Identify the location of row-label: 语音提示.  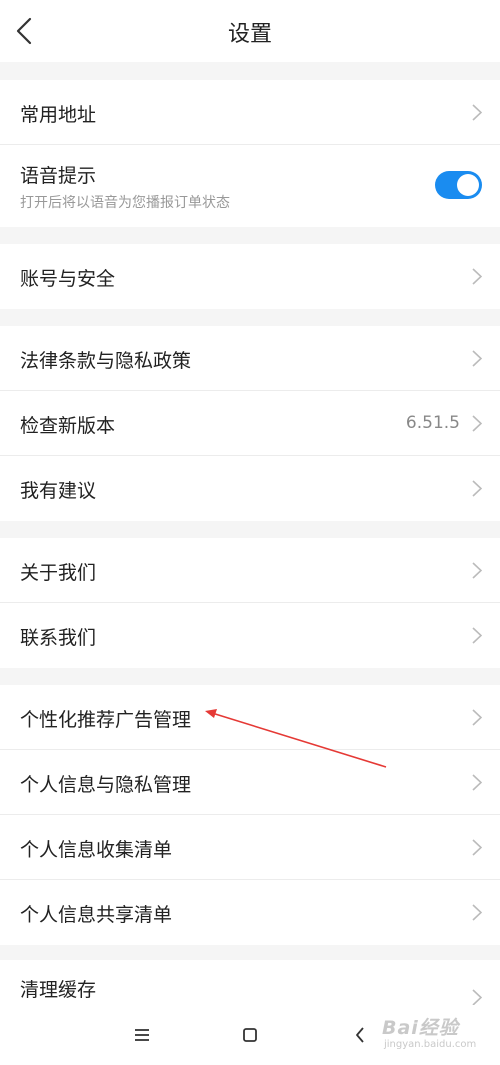
(58, 176).